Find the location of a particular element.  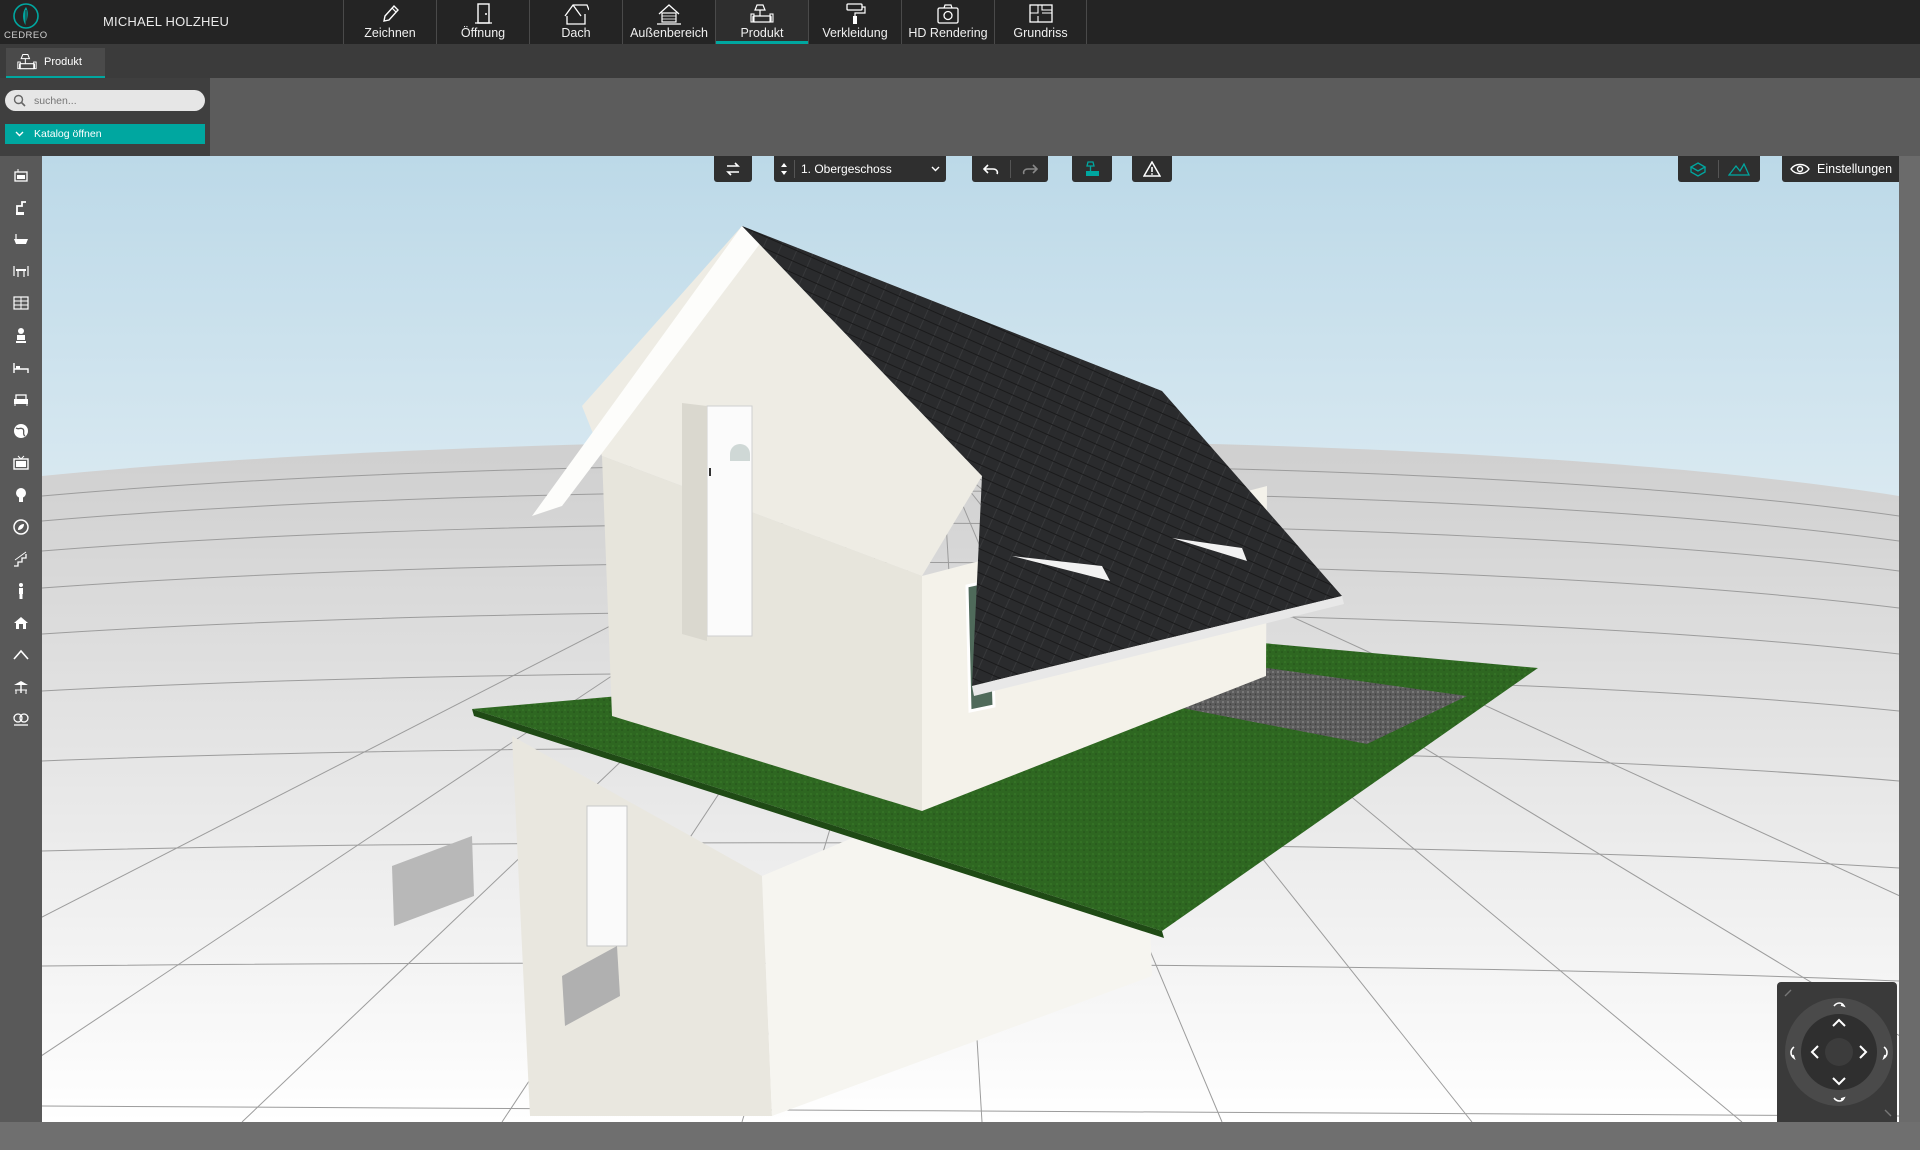

tab-verkleidung: Verkleidung is located at coordinates (854, 22).